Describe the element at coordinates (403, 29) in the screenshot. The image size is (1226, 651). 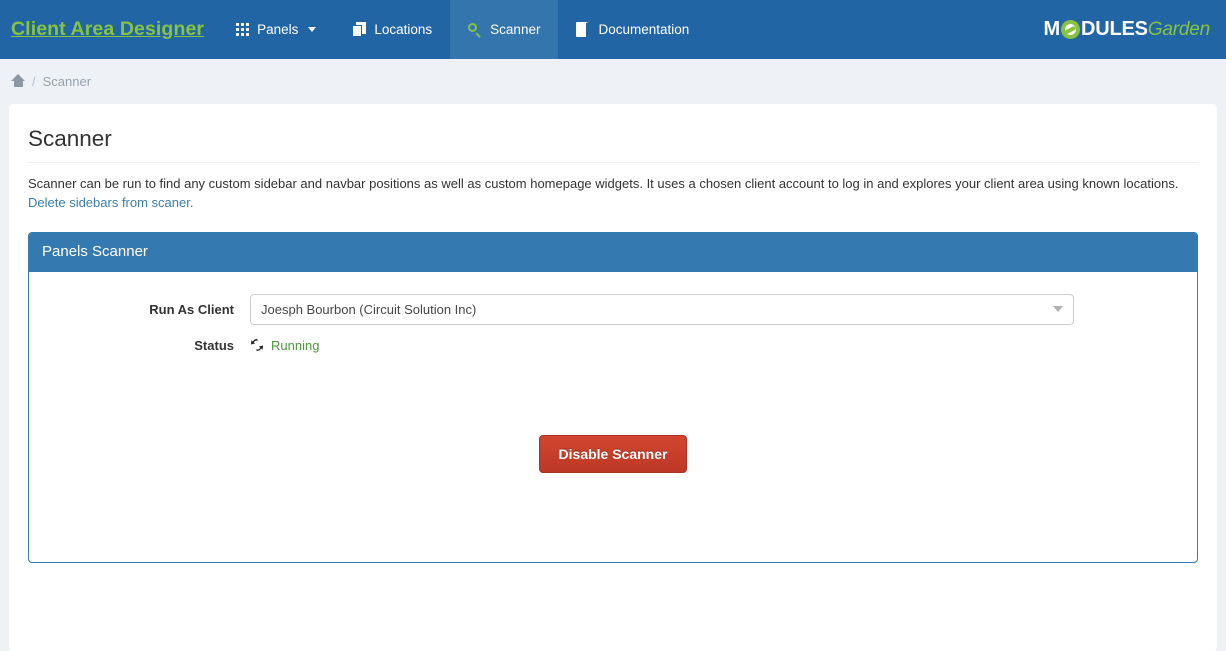
I see `nav-item-locations-label: Locations` at that location.